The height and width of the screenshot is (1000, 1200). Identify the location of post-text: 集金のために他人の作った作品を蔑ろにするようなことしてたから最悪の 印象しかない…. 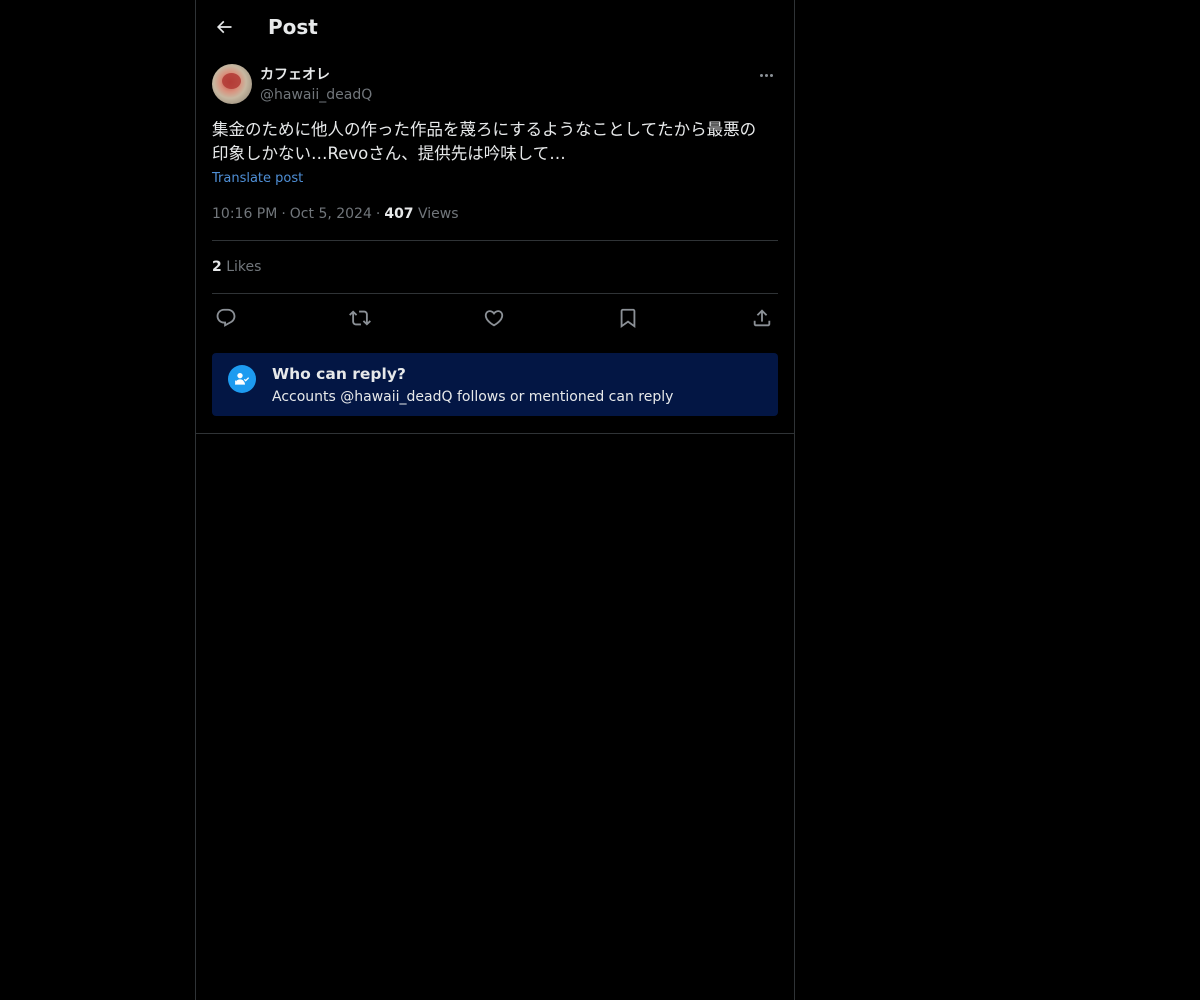
(497, 142).